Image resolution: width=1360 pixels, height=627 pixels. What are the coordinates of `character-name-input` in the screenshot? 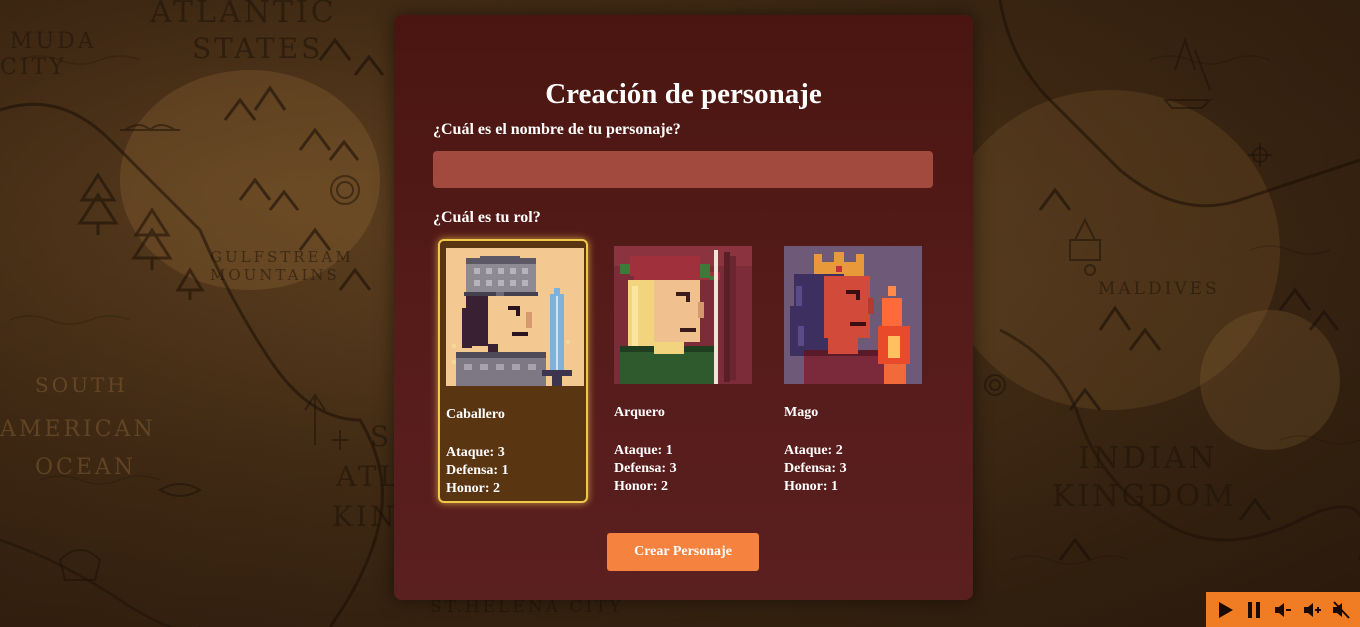 It's located at (683, 169).